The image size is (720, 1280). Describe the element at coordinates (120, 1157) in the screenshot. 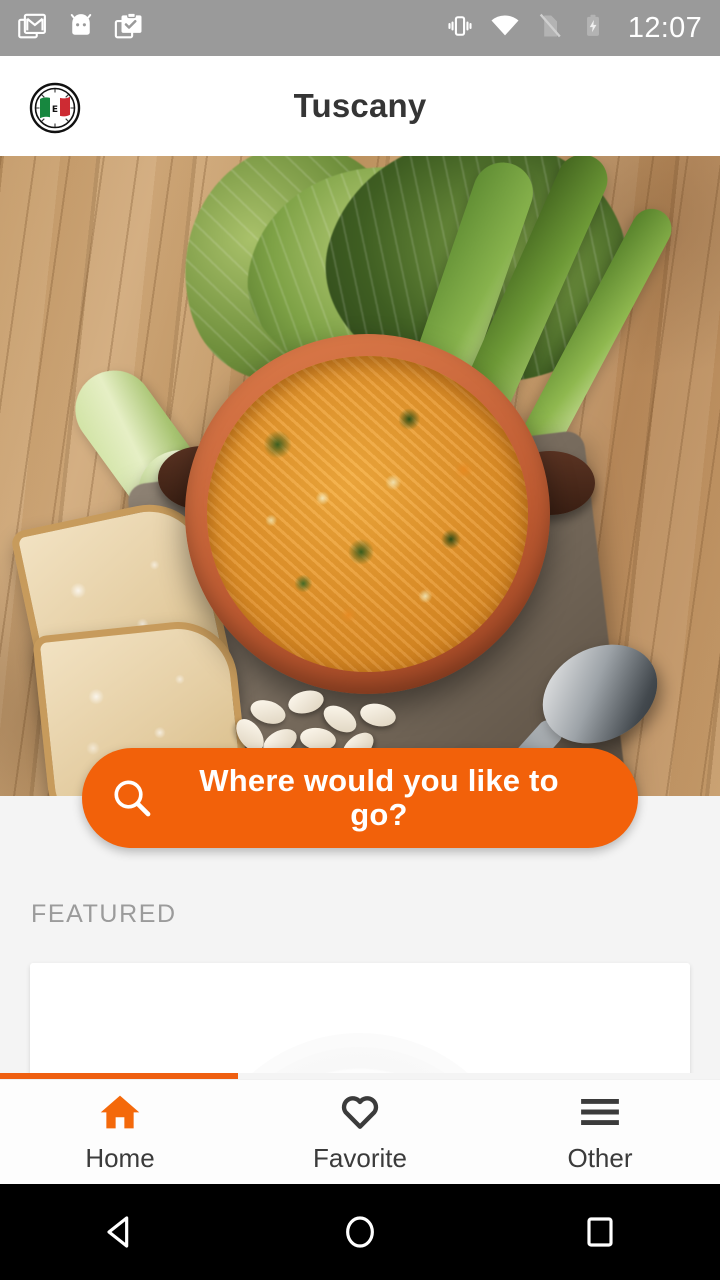

I see `nav-label-home: Home` at that location.